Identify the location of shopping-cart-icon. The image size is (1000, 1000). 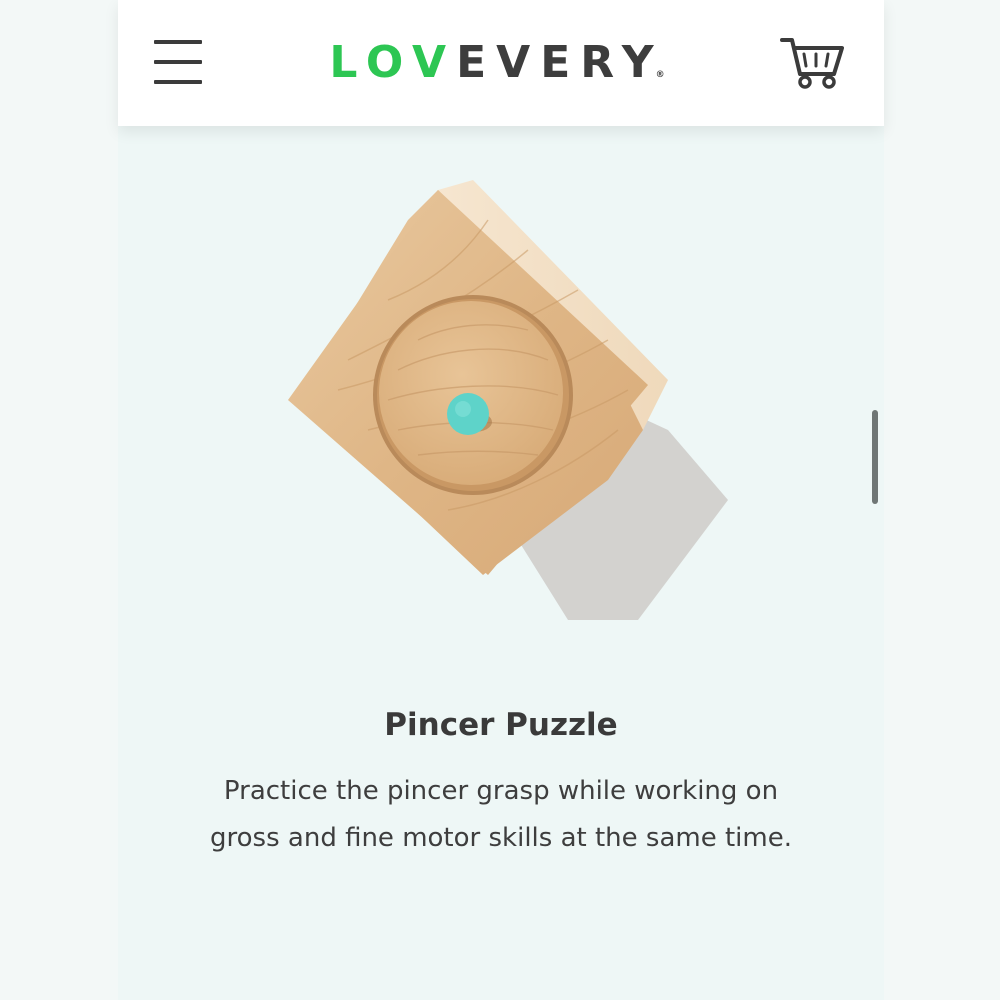
(813, 64).